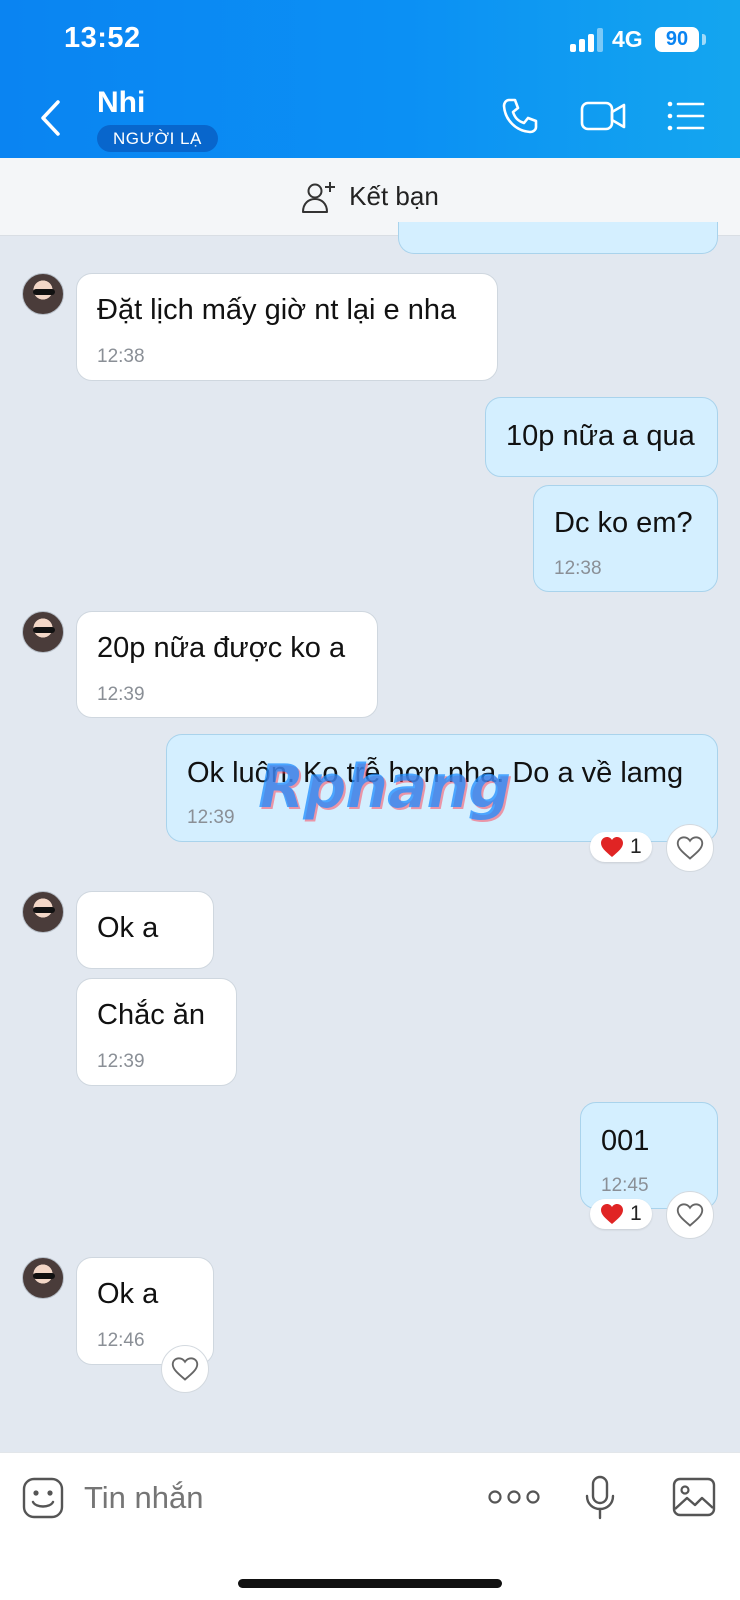 The image size is (740, 1600). I want to click on message-text: Dc ko em?, so click(623, 523).